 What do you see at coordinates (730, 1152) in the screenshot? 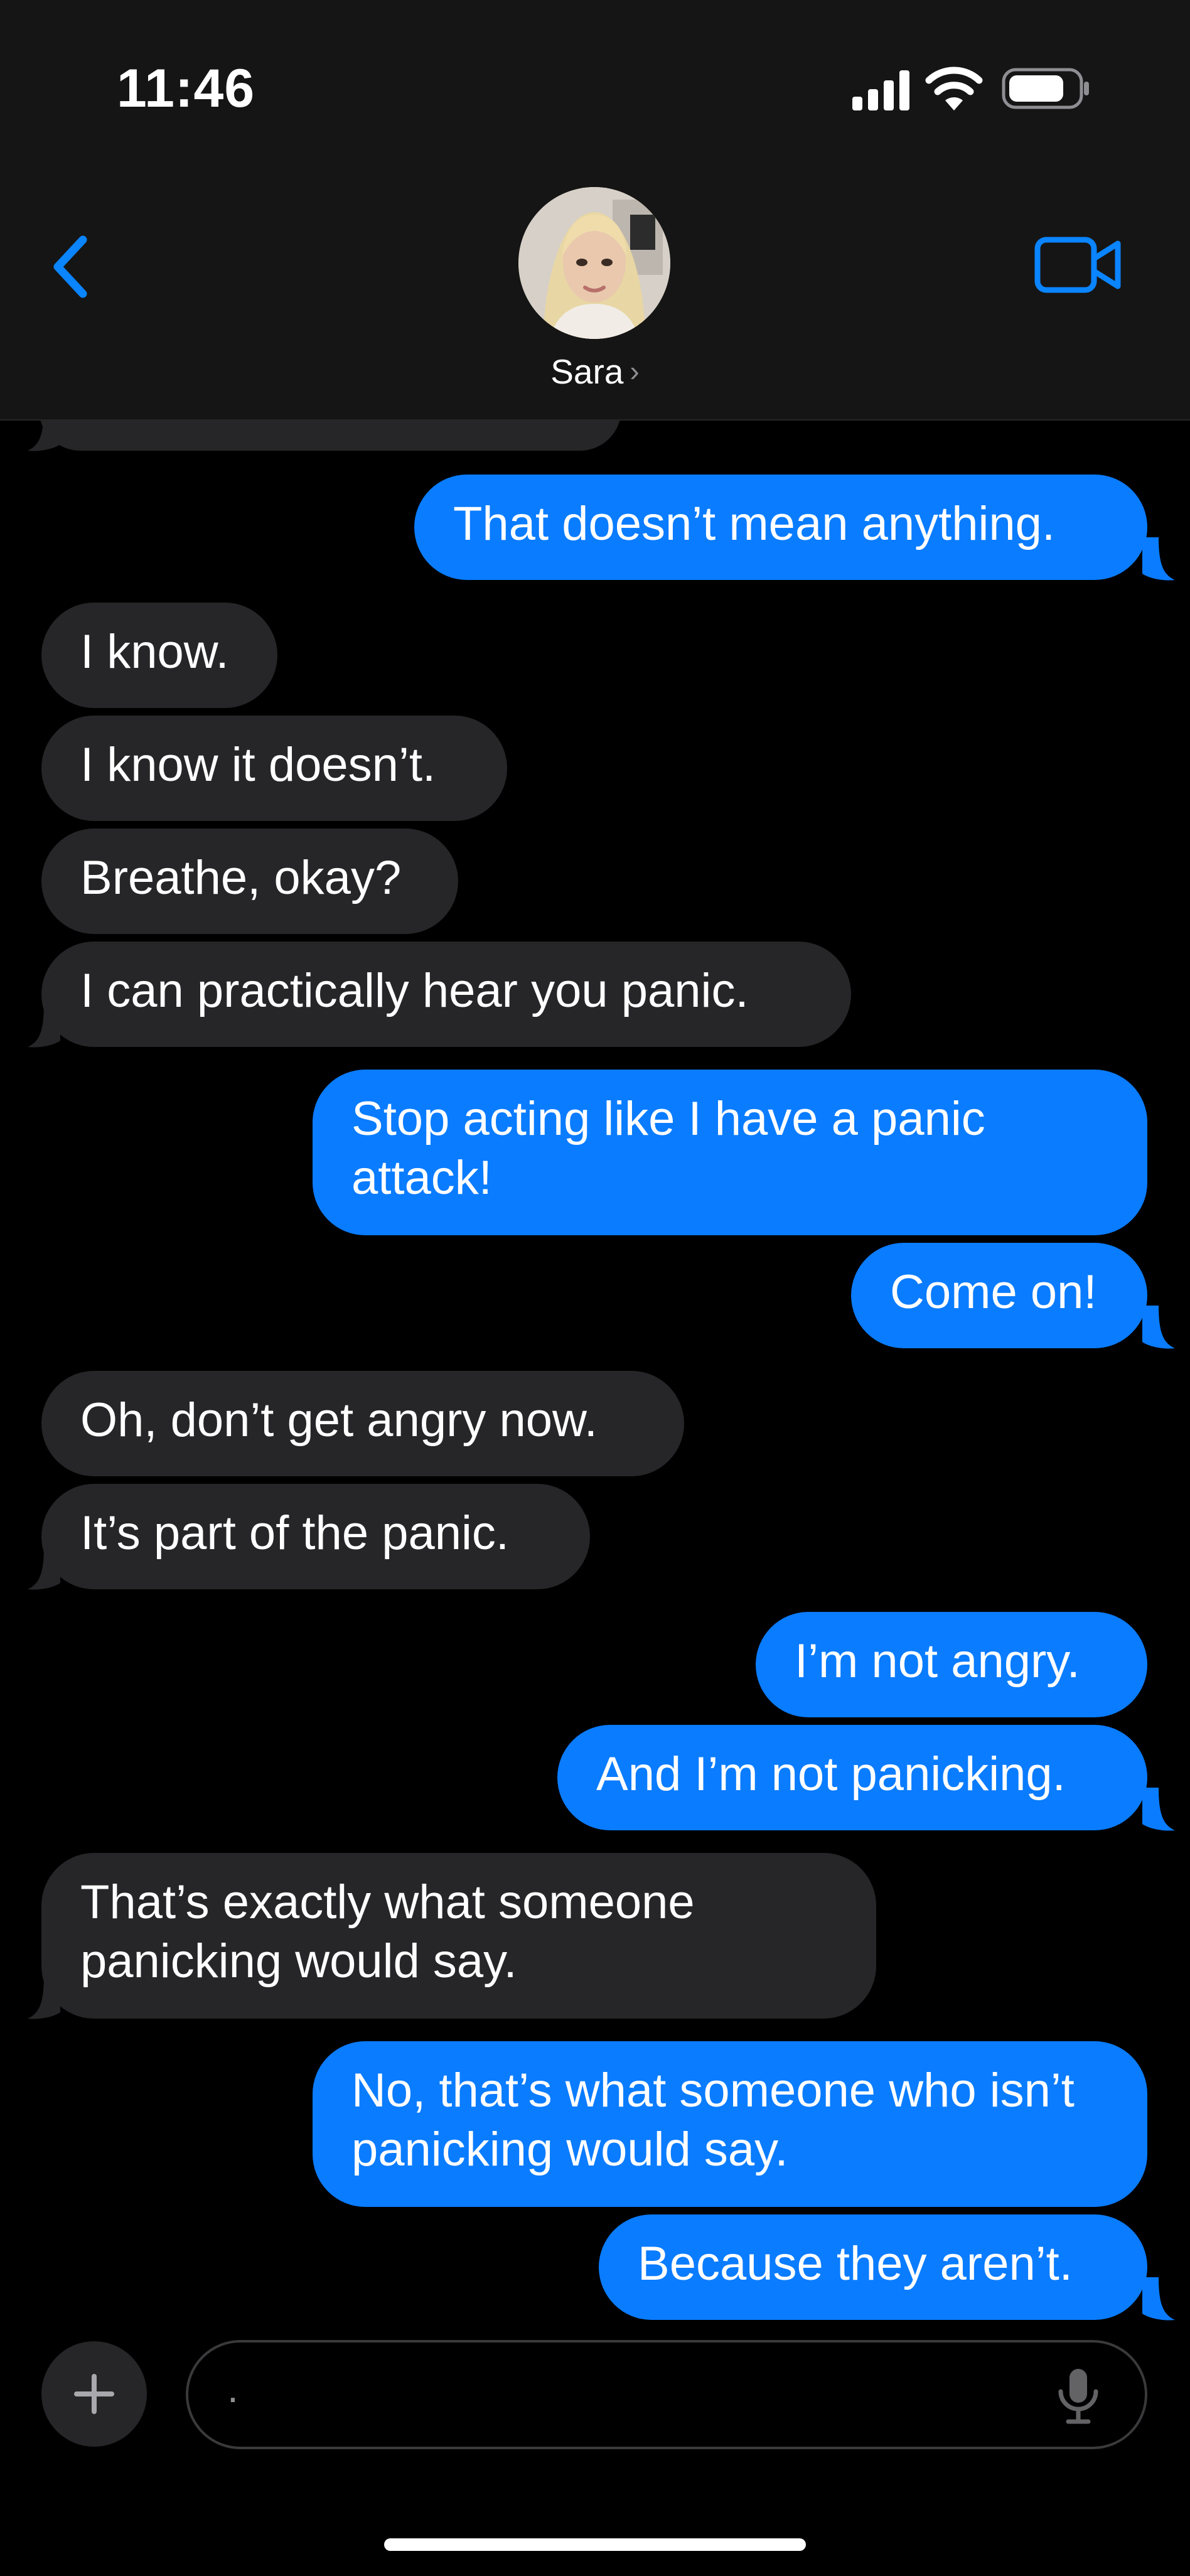
I see `message-bubble-outgoing: Stop acting like I have a panic attack!` at bounding box center [730, 1152].